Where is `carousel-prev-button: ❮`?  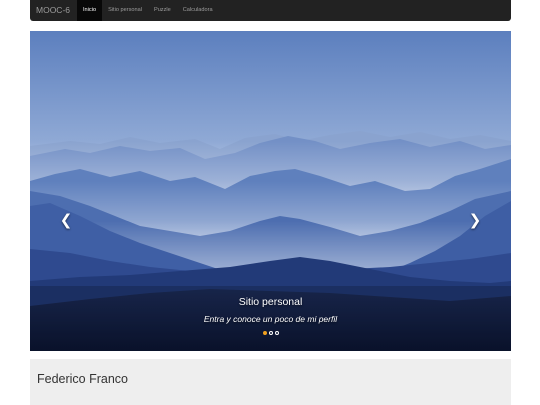 carousel-prev-button: ❮ is located at coordinates (66, 221).